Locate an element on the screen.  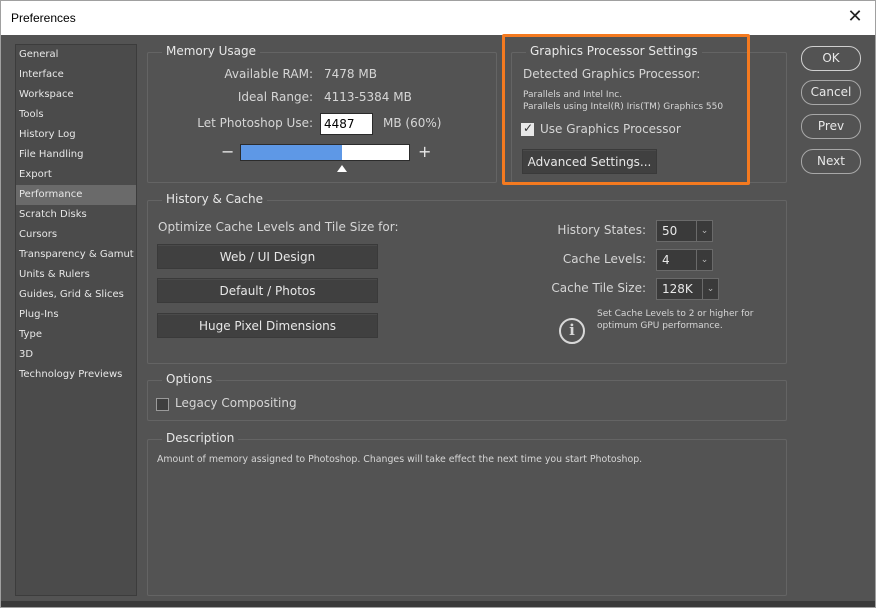
available-ram-label: Available RAM: is located at coordinates (268, 74).